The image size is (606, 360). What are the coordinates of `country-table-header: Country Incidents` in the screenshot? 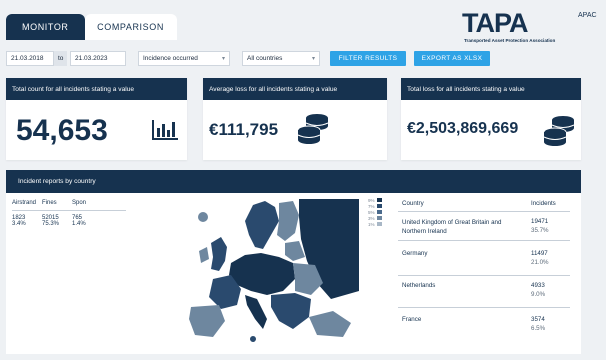 It's located at (484, 205).